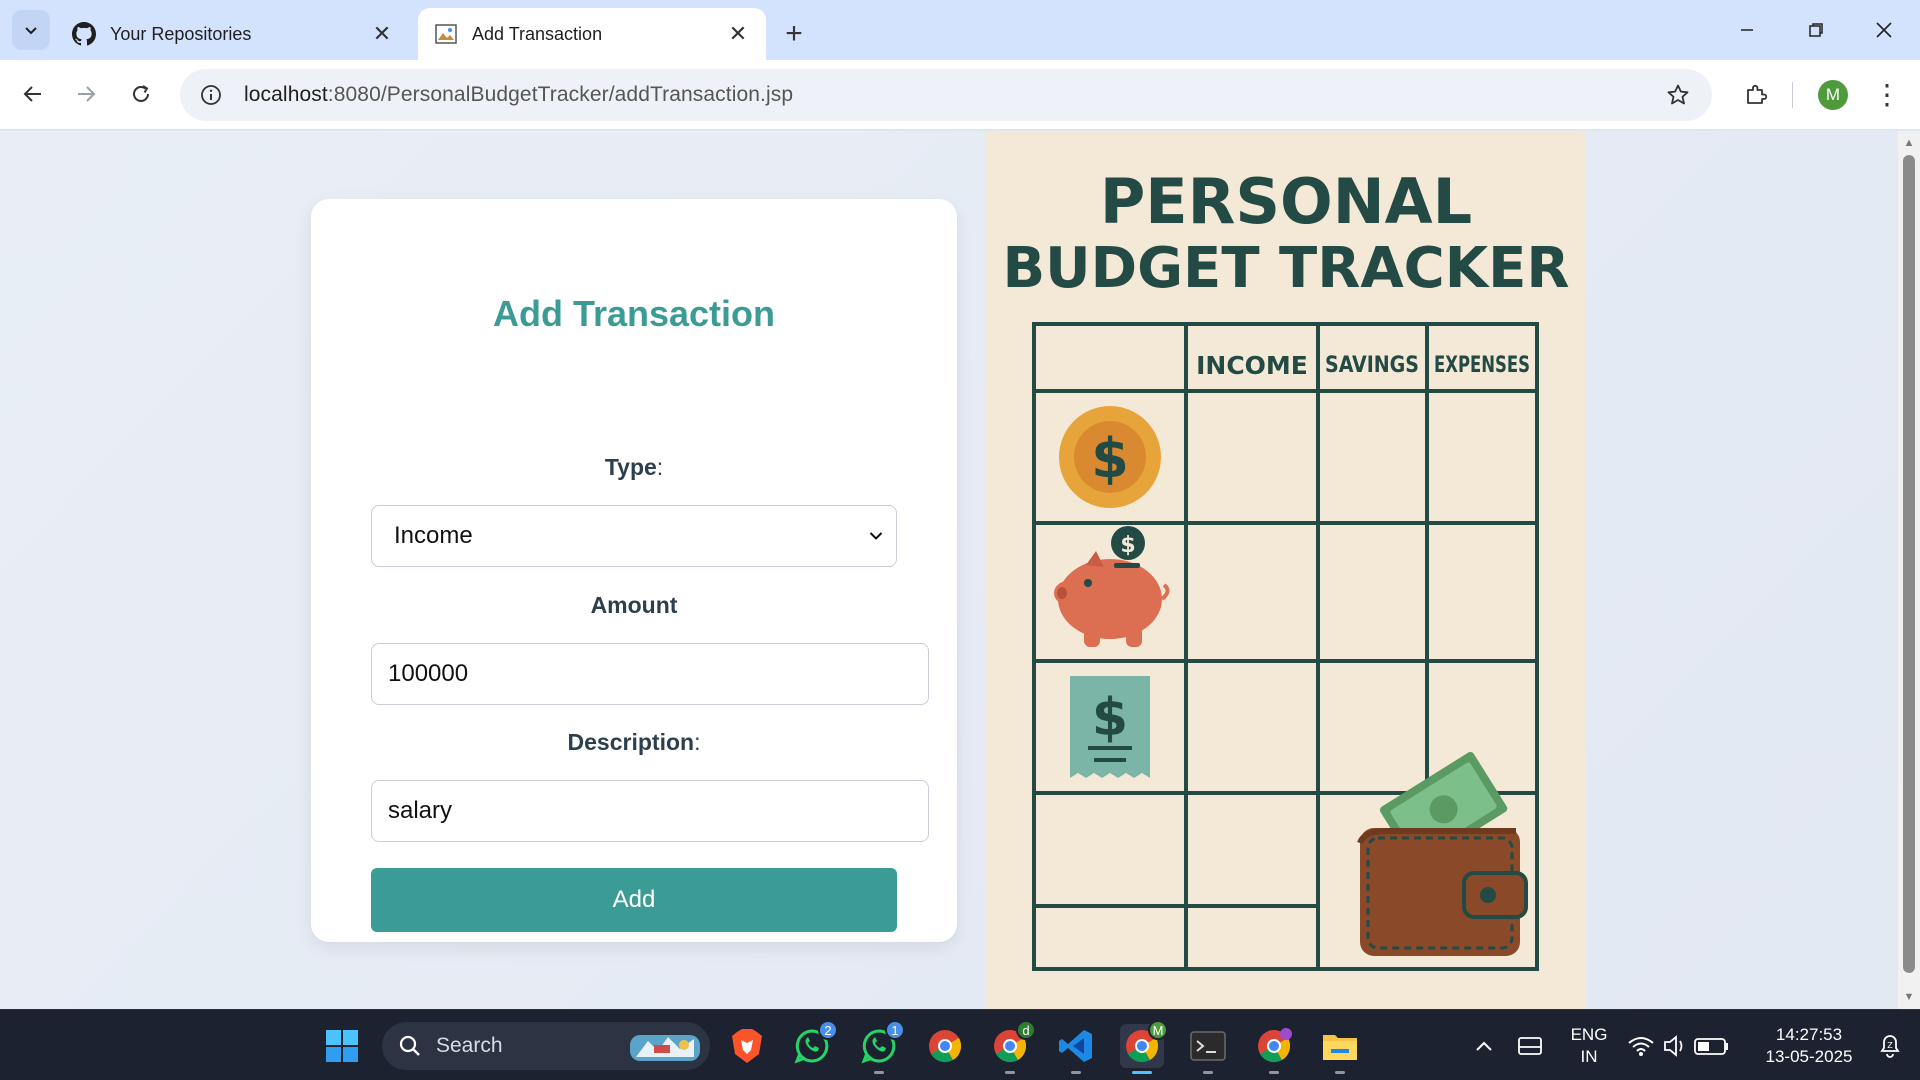 Image resolution: width=1920 pixels, height=1080 pixels. What do you see at coordinates (181, 33) in the screenshot?
I see `tab-title: Your Repositories` at bounding box center [181, 33].